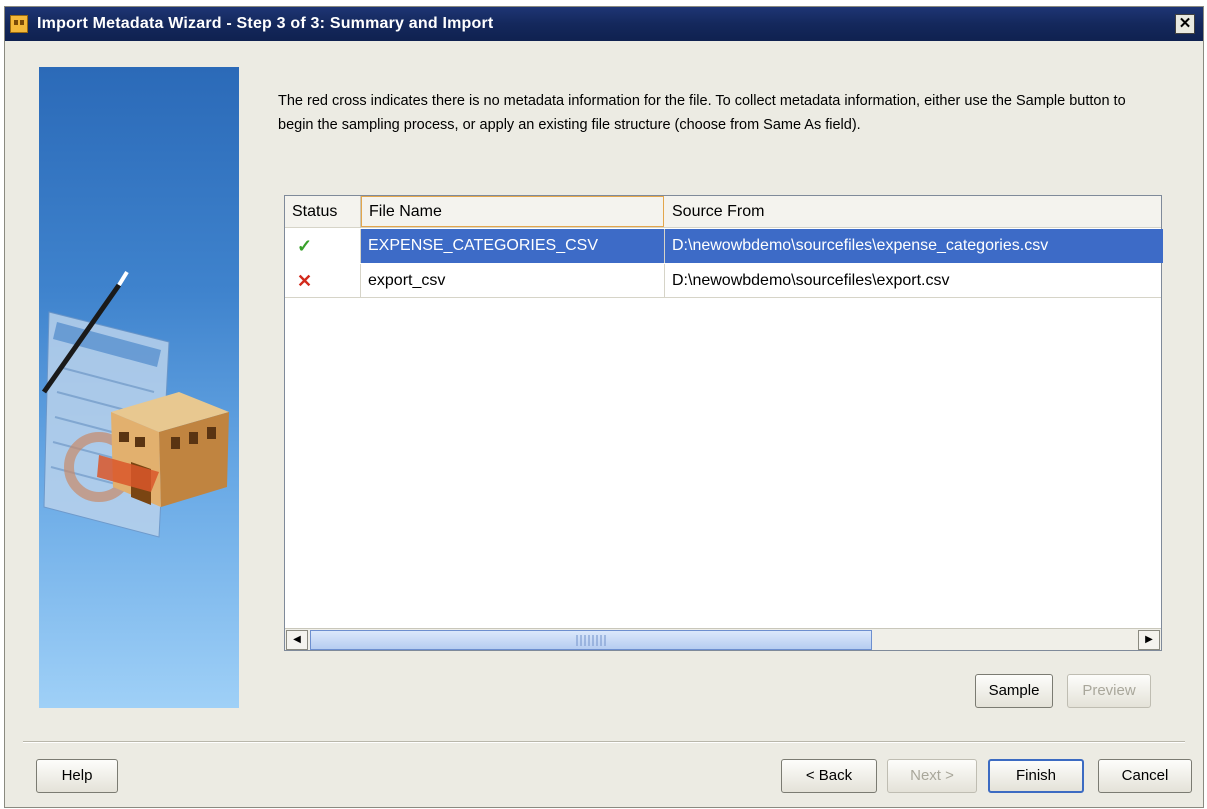 The width and height of the screenshot is (1207, 809). What do you see at coordinates (932, 776) in the screenshot?
I see `next-button: Next >` at bounding box center [932, 776].